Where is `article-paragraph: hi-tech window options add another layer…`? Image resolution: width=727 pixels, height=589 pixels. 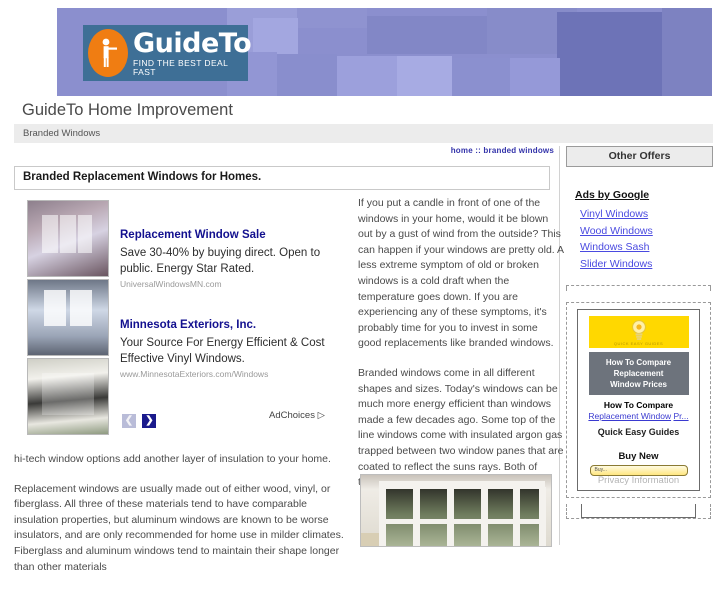 article-paragraph: hi-tech window options add another layer… is located at coordinates (172, 459).